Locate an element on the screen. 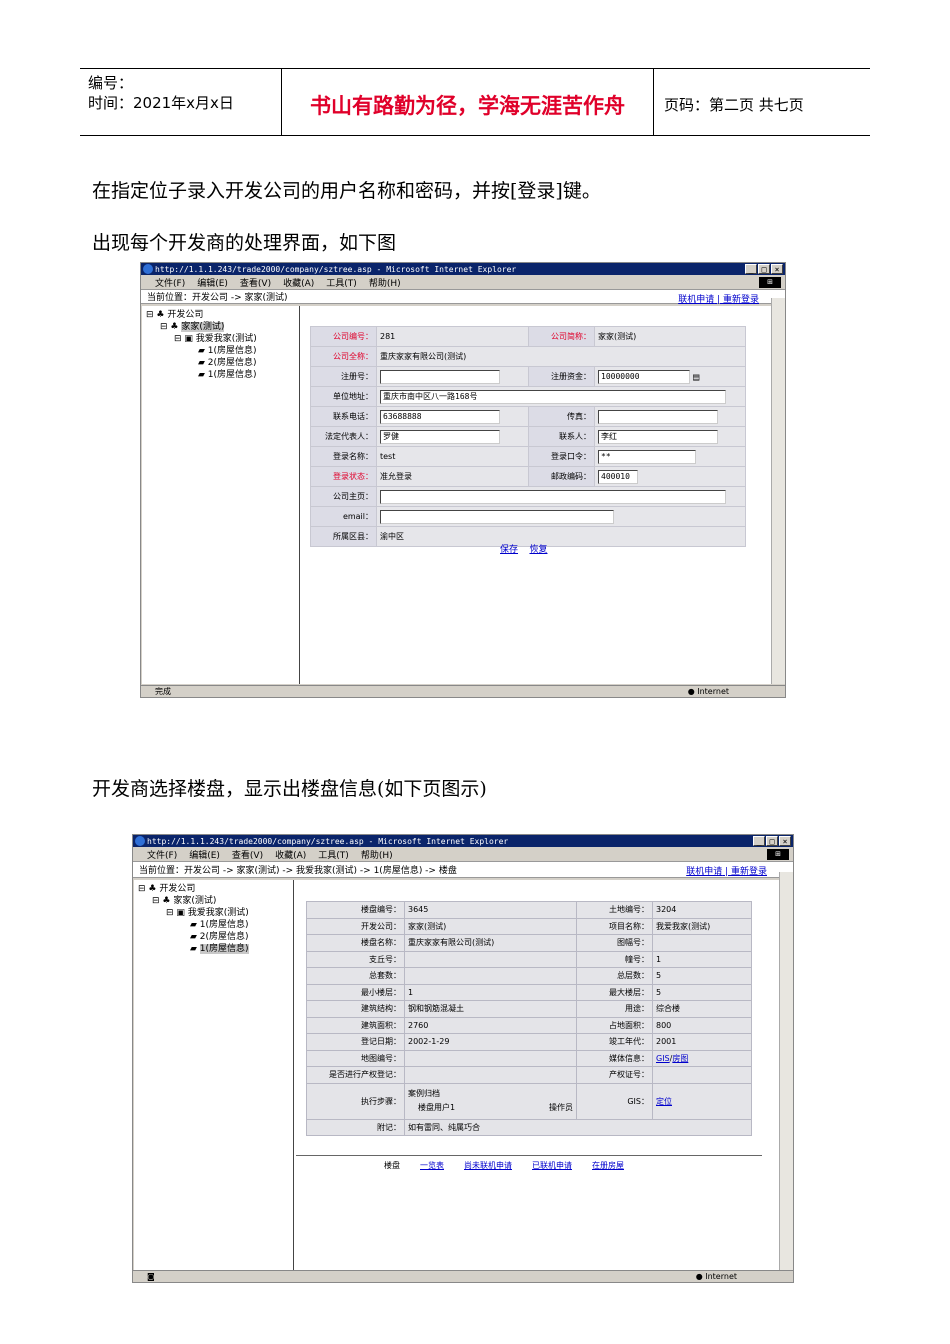 The image size is (950, 1344). restore-link: 恢复 is located at coordinates (538, 550).